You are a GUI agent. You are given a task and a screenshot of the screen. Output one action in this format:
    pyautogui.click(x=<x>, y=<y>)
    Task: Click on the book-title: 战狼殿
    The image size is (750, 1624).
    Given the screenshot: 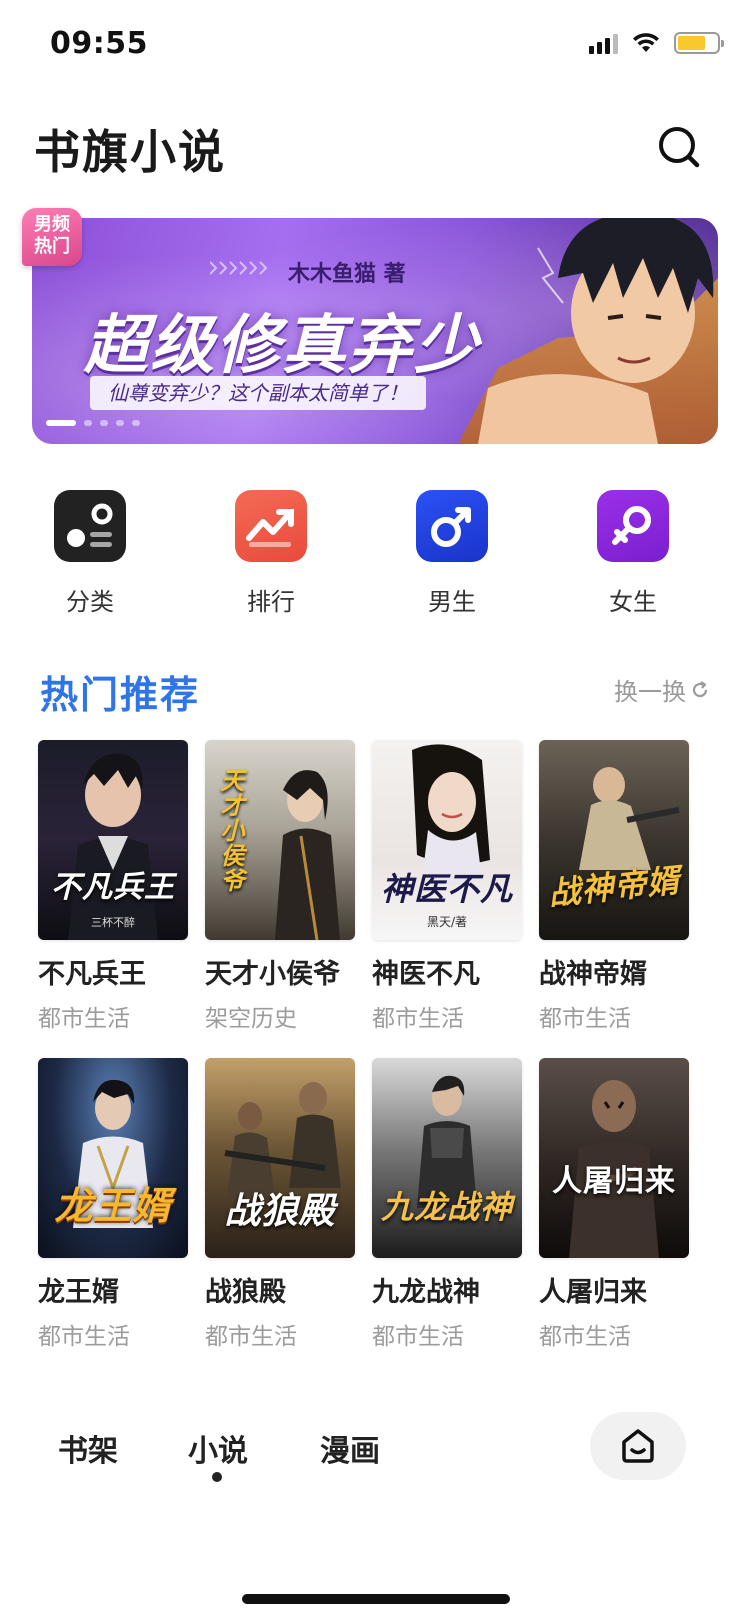 What is the action you would take?
    pyautogui.click(x=245, y=1292)
    